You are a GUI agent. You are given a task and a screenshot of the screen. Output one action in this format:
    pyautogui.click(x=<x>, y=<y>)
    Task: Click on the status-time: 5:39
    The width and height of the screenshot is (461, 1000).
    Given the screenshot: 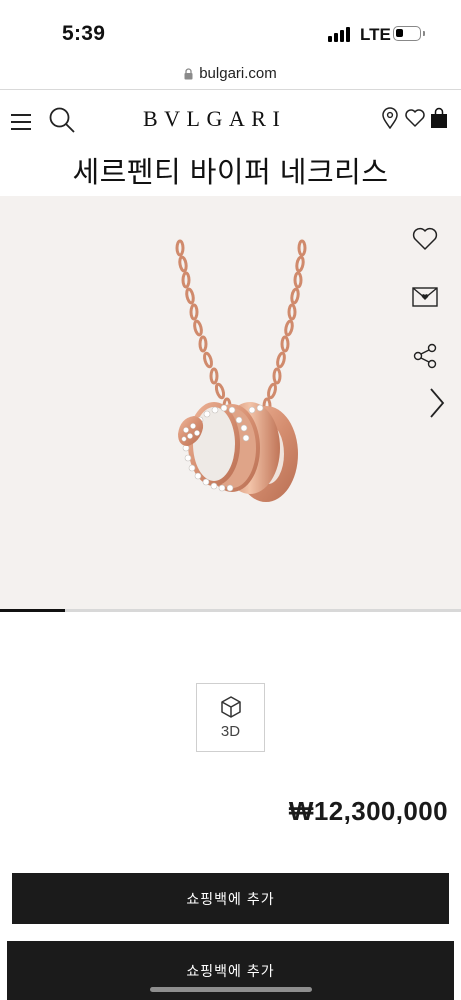 What is the action you would take?
    pyautogui.click(x=84, y=33)
    